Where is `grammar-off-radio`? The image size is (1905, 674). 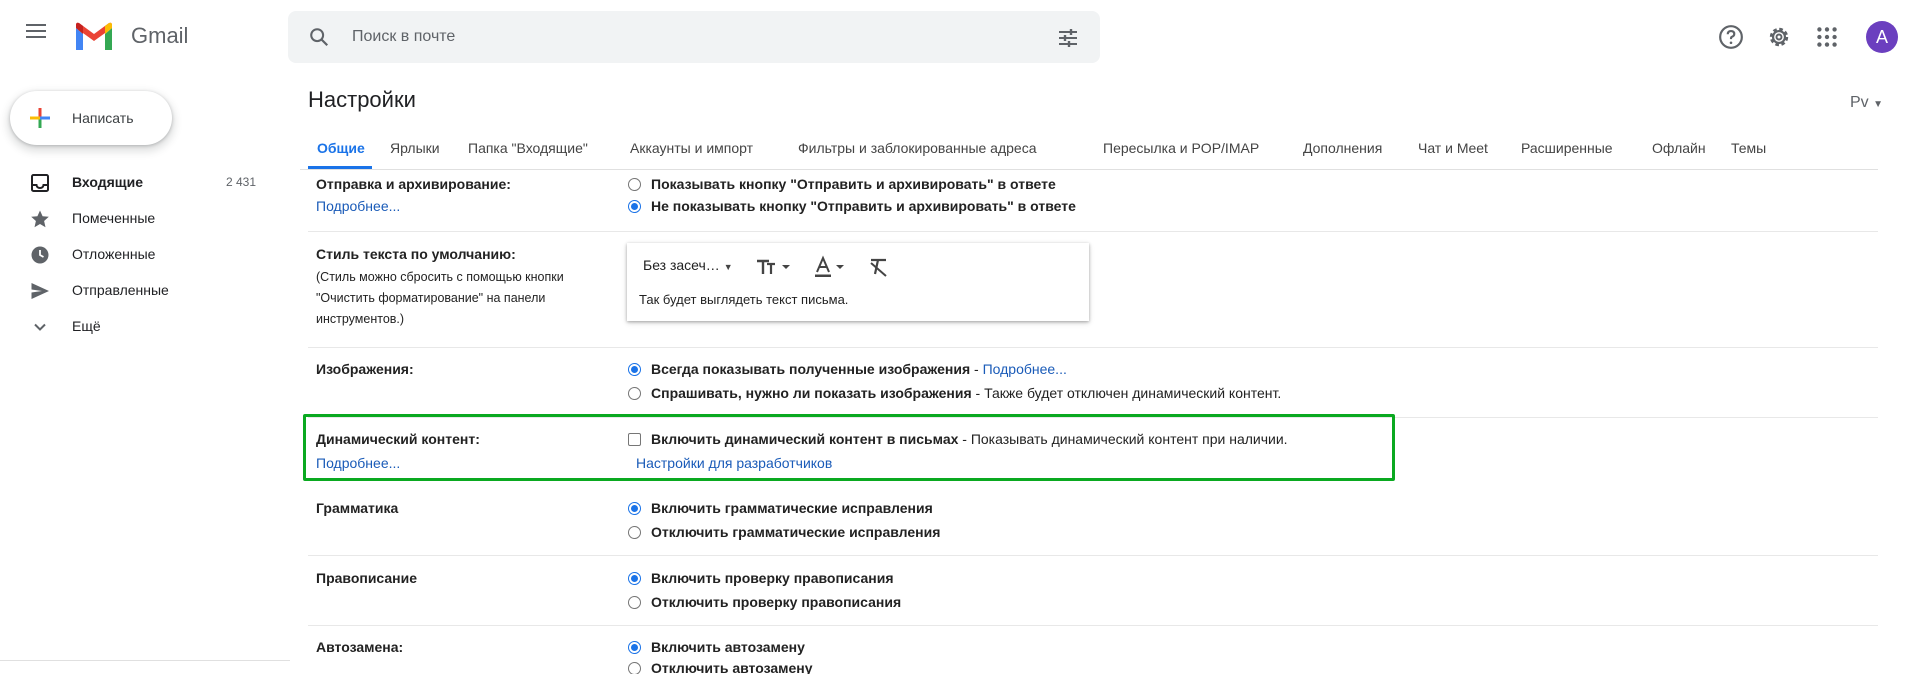
grammar-off-radio is located at coordinates (634, 532).